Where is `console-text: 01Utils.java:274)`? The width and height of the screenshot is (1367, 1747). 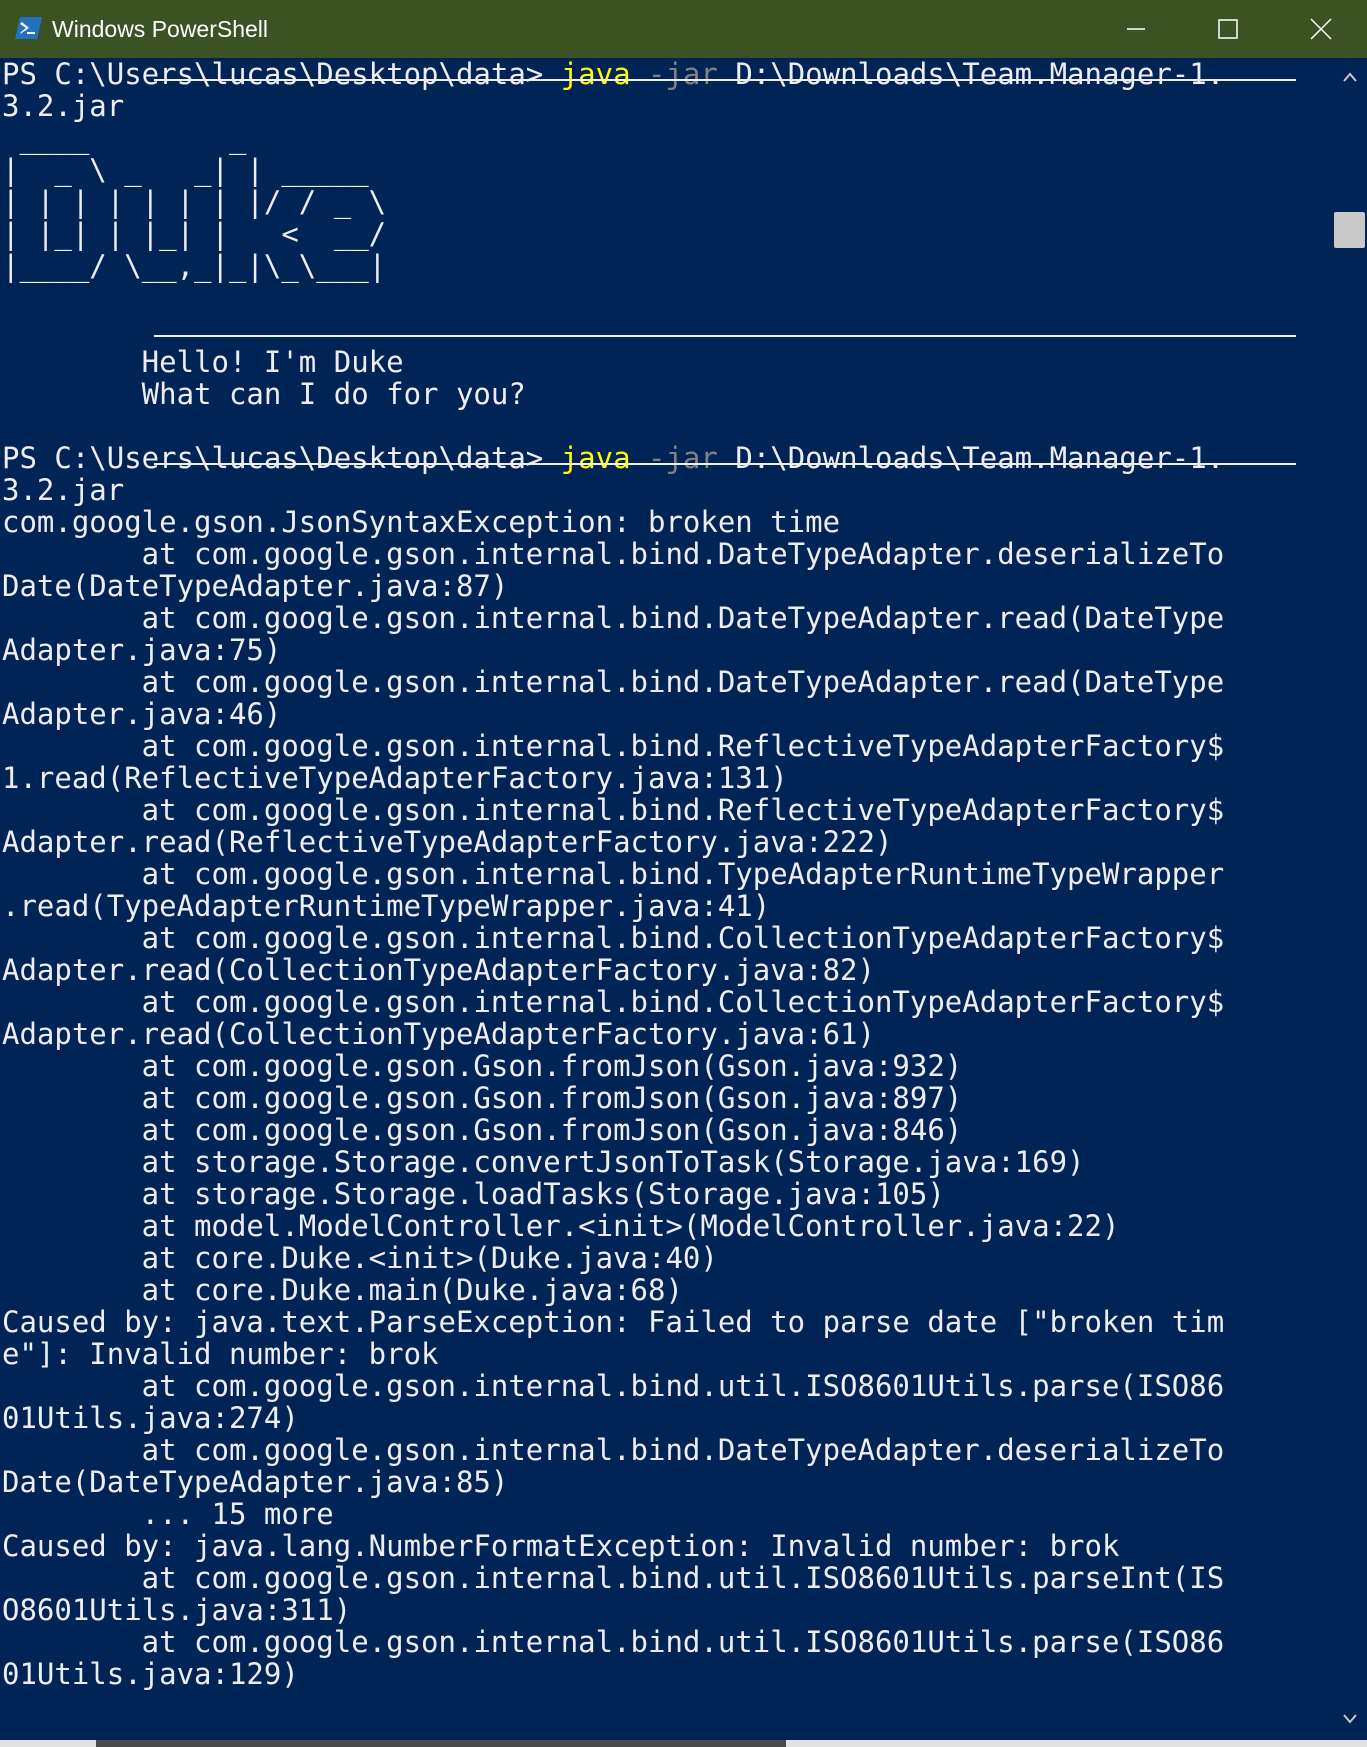 console-text: 01Utils.java:274) is located at coordinates (150, 1418).